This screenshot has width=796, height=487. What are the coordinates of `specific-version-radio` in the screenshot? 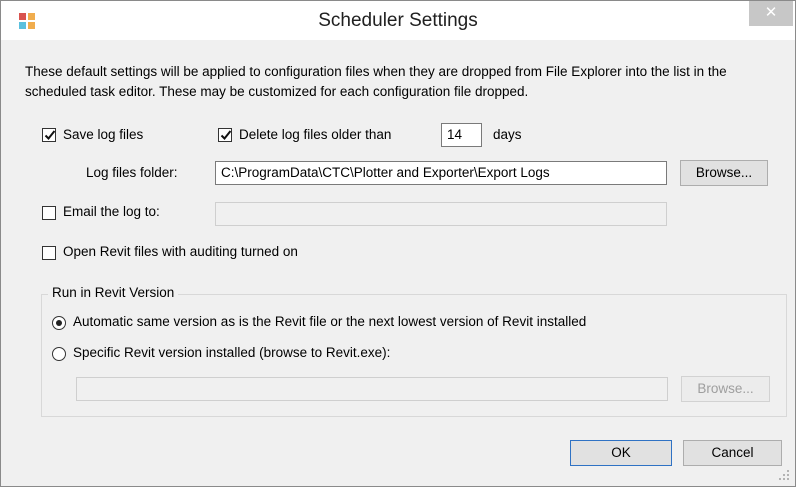 It's located at (59, 354).